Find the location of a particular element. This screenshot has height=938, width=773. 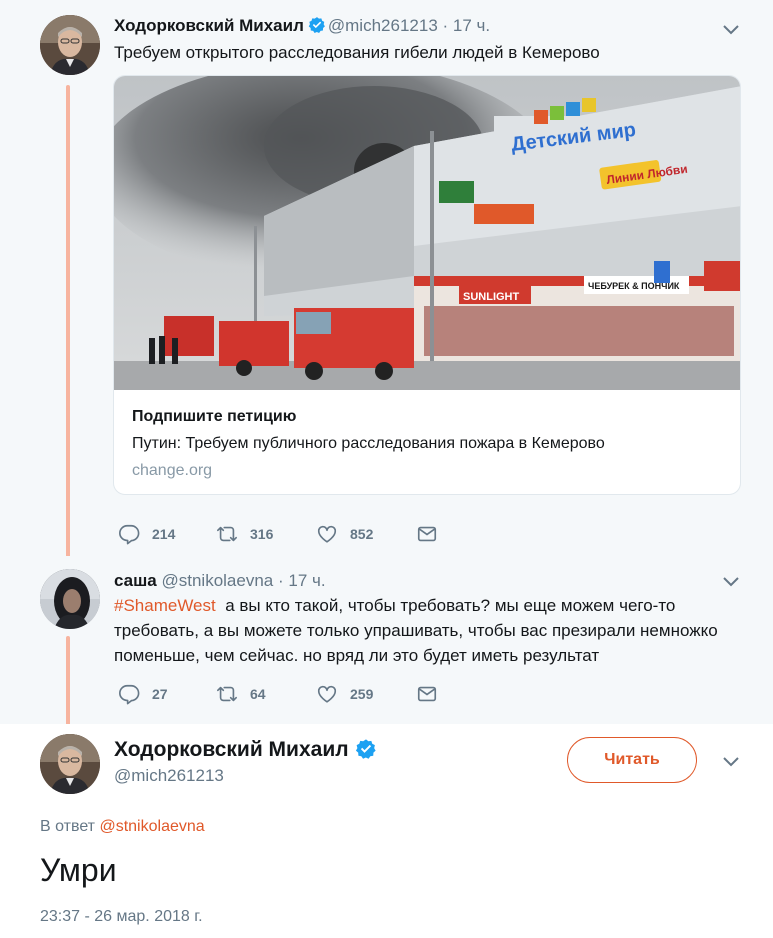

reply-context: В ответ @stnikolaevna is located at coordinates (122, 827).